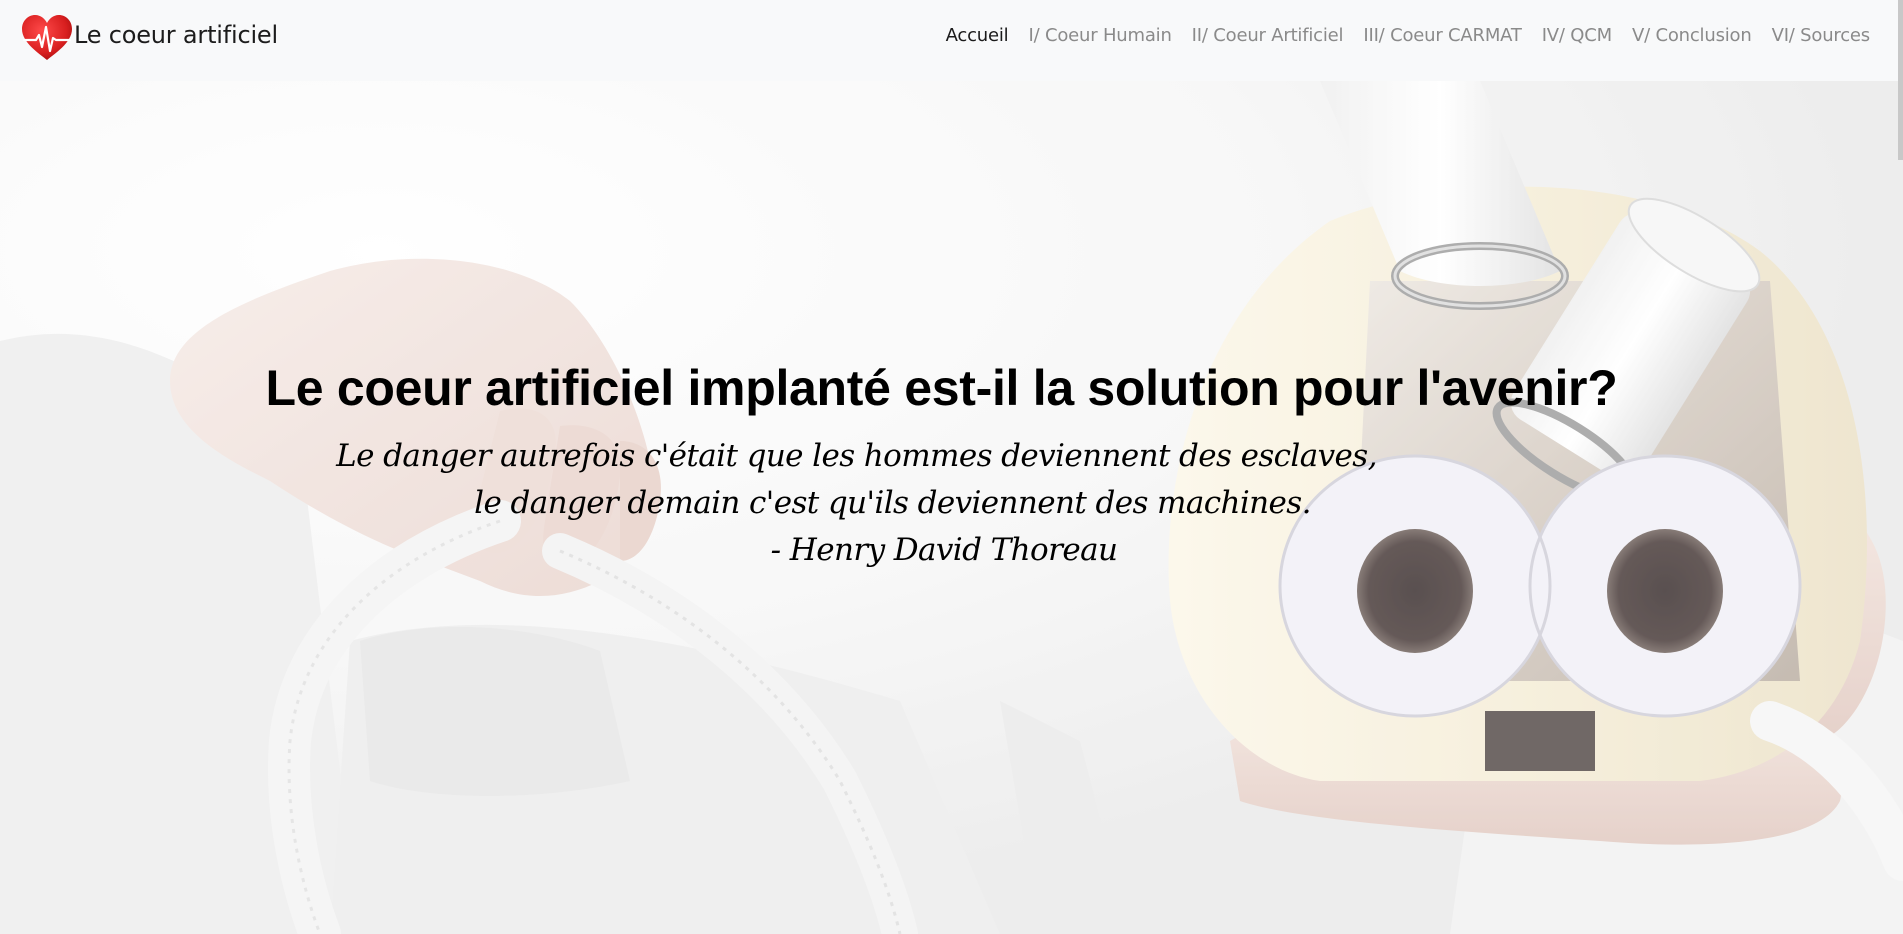  I want to click on nav-item-sources: VI/ Sources, so click(1821, 35).